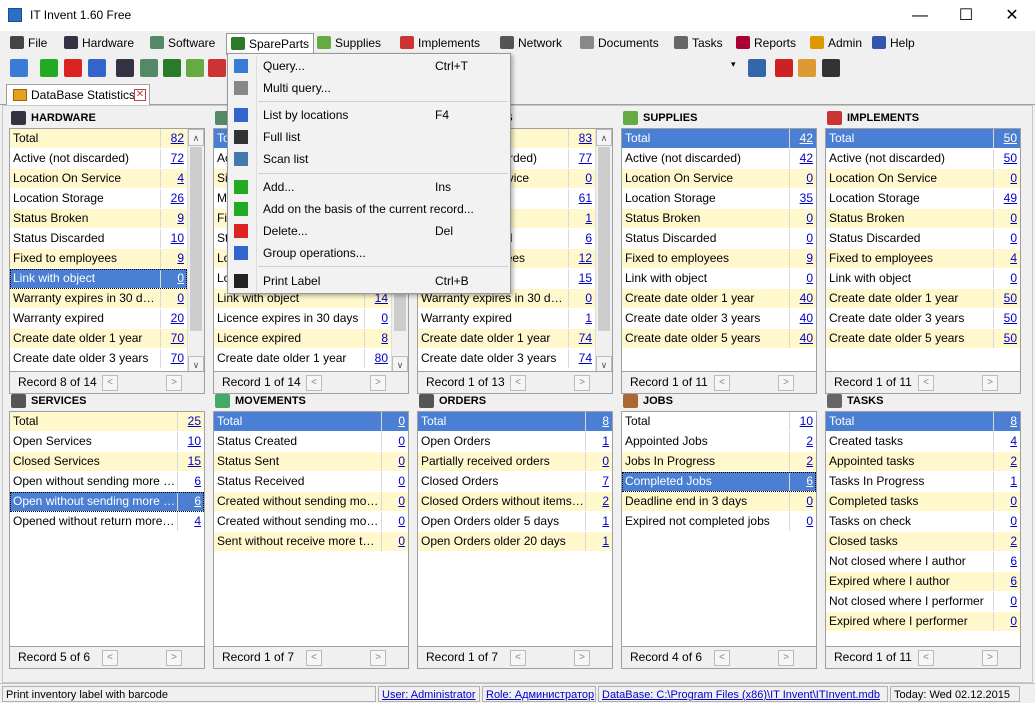  I want to click on menu-item-print-label: Print Label Ctrl+B, so click(369, 281).